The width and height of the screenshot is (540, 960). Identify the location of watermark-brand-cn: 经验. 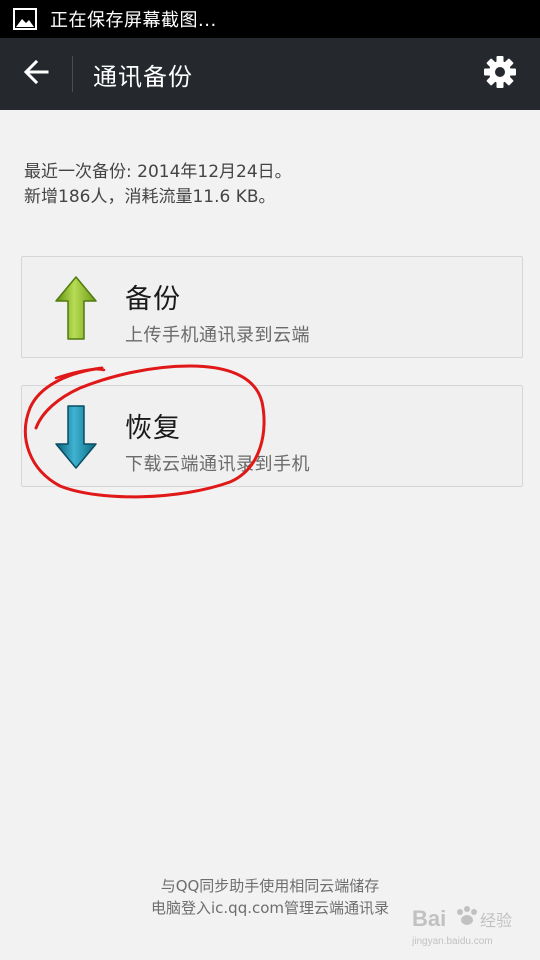
(496, 920).